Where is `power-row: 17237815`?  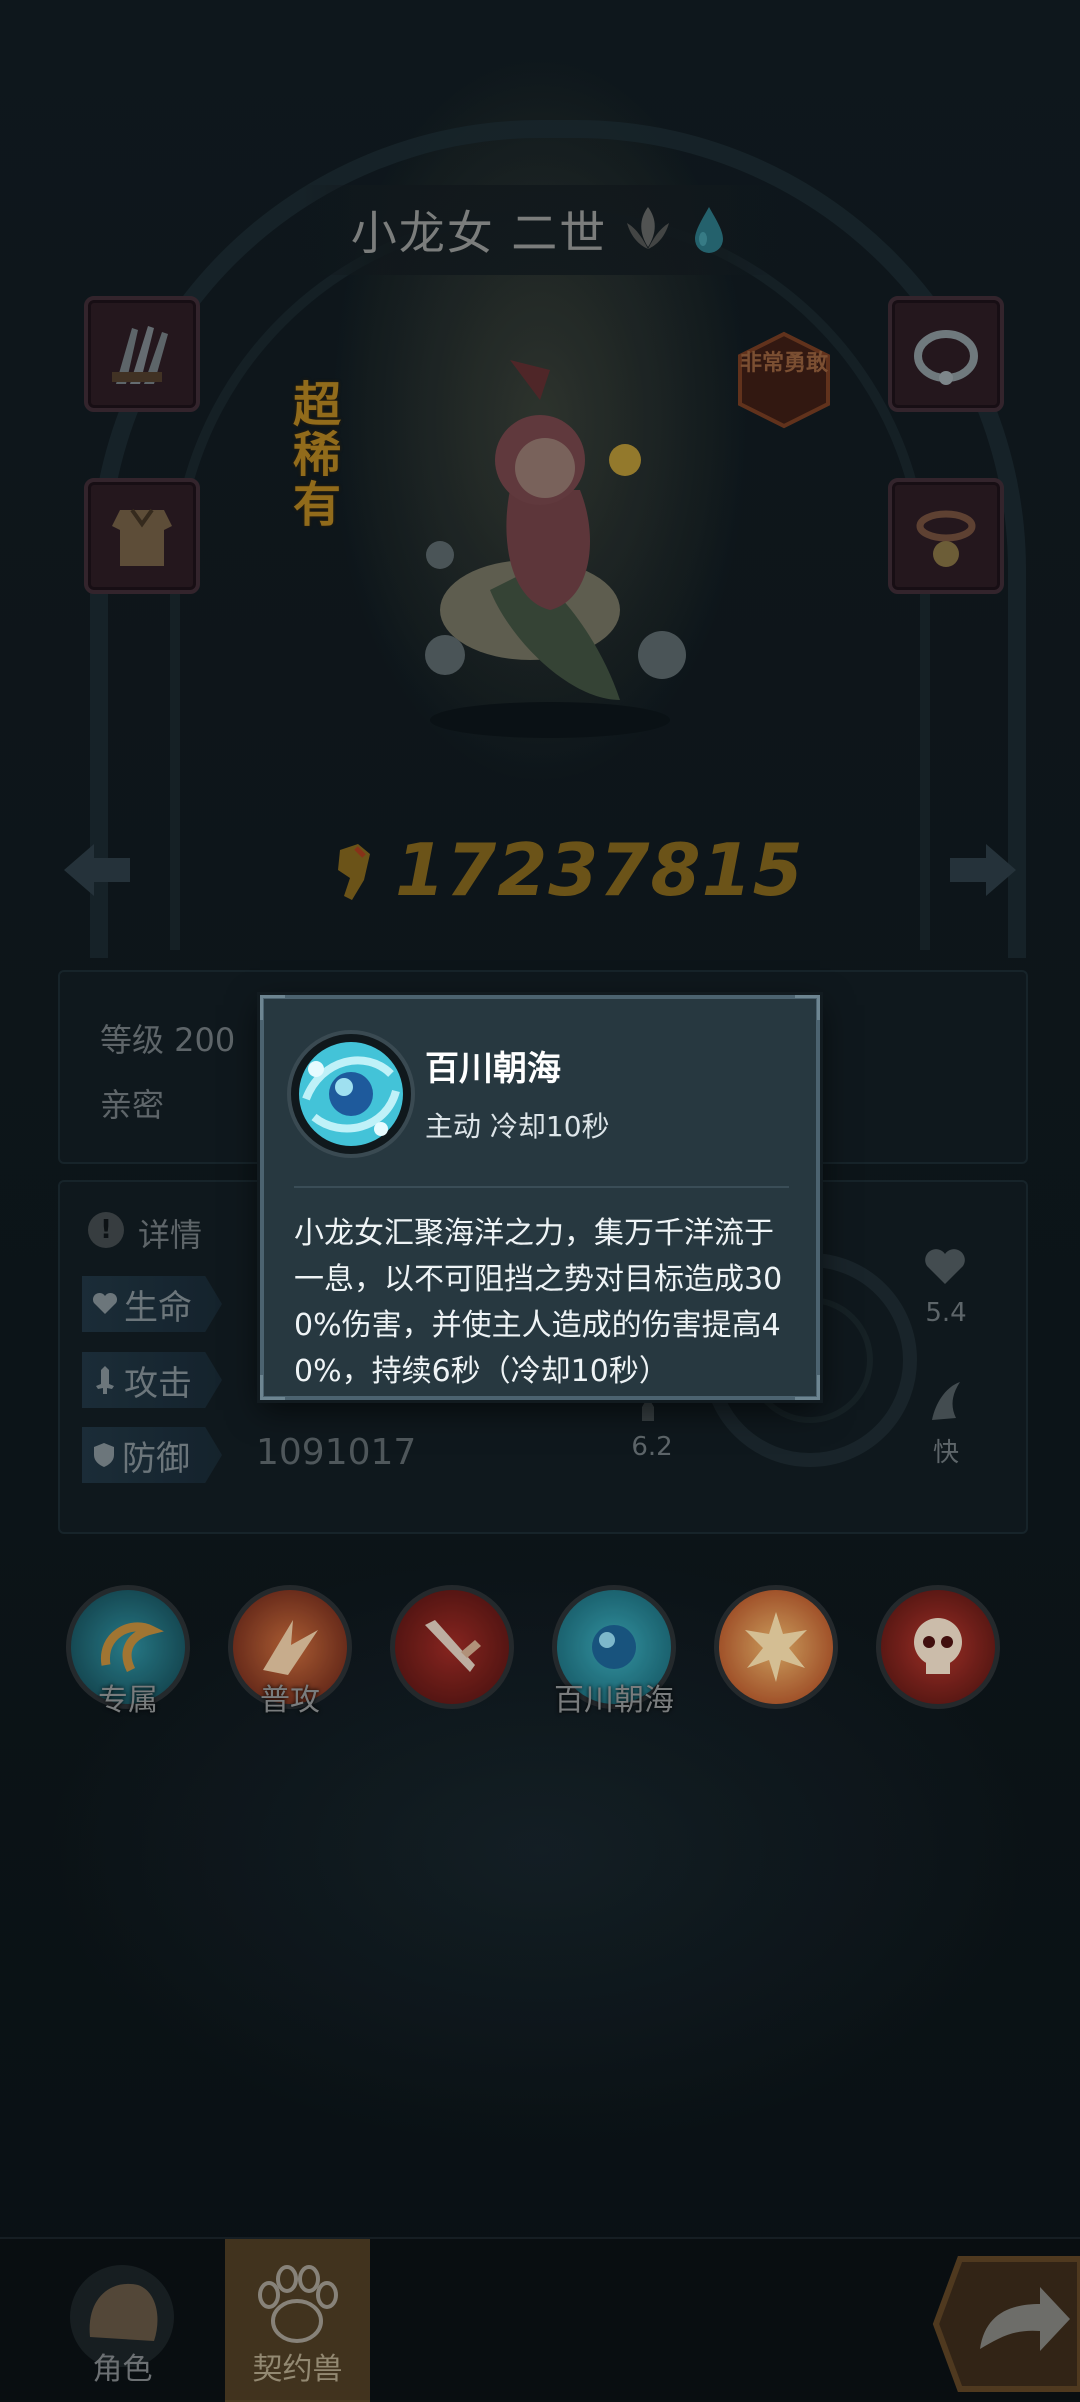
power-row: 17237815 is located at coordinates (540, 870).